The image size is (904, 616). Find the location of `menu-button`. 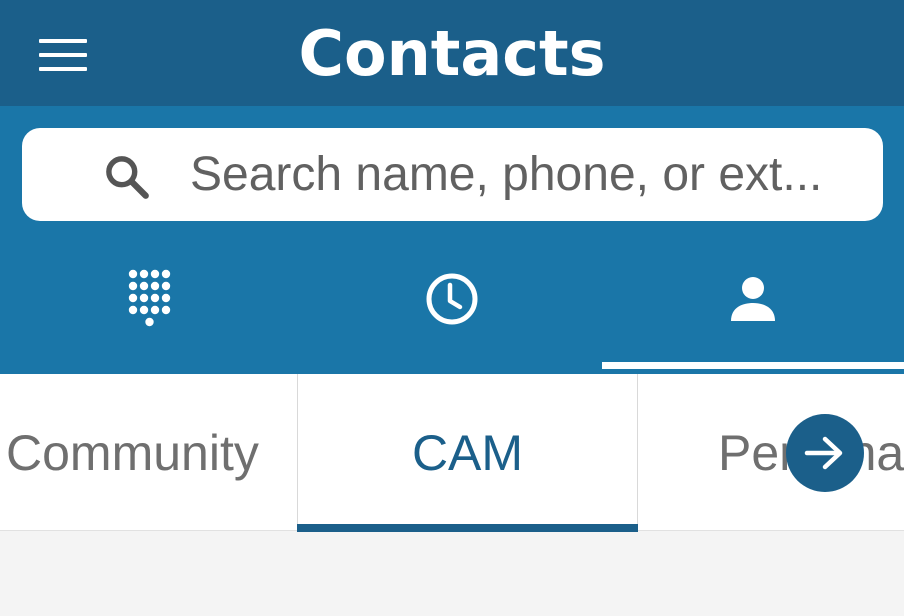

menu-button is located at coordinates (63, 55).